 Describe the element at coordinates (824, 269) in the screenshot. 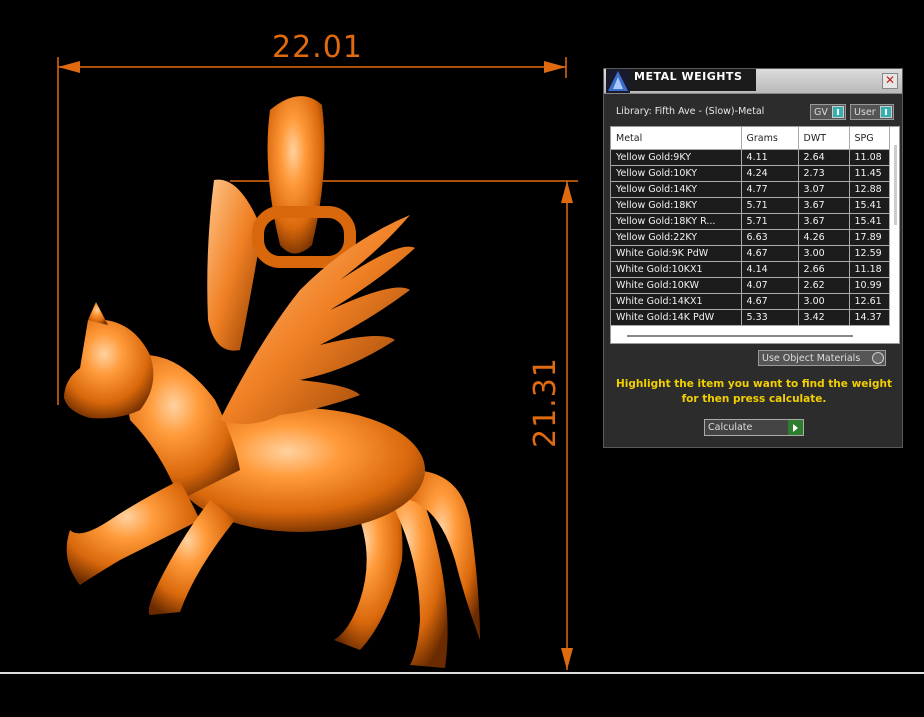

I see `table-cell: 2.66` at that location.